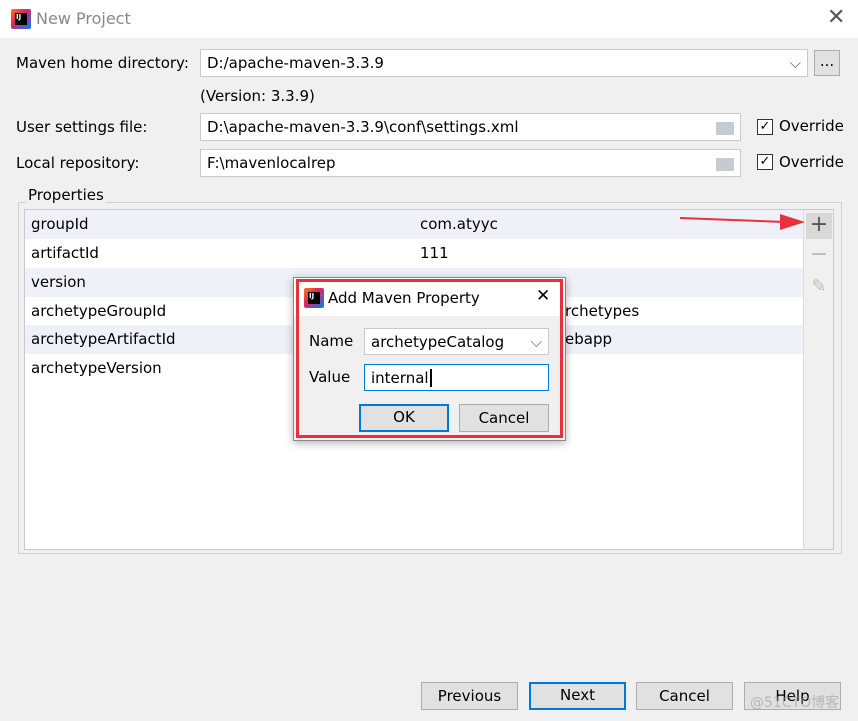  I want to click on repo-override-checkbox: ✓, so click(765, 162).